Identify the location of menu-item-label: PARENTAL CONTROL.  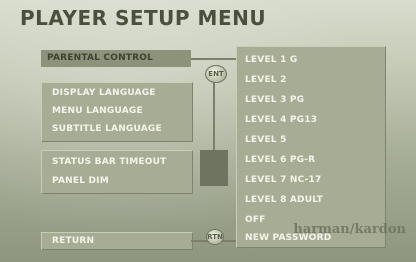
(100, 58).